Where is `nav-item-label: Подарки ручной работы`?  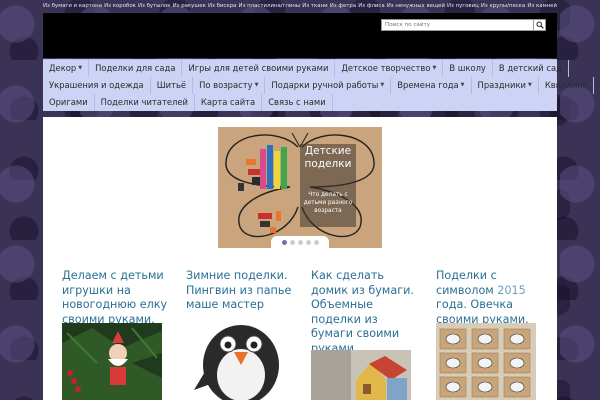
nav-item-label: Подарки ручной работы is located at coordinates (325, 85).